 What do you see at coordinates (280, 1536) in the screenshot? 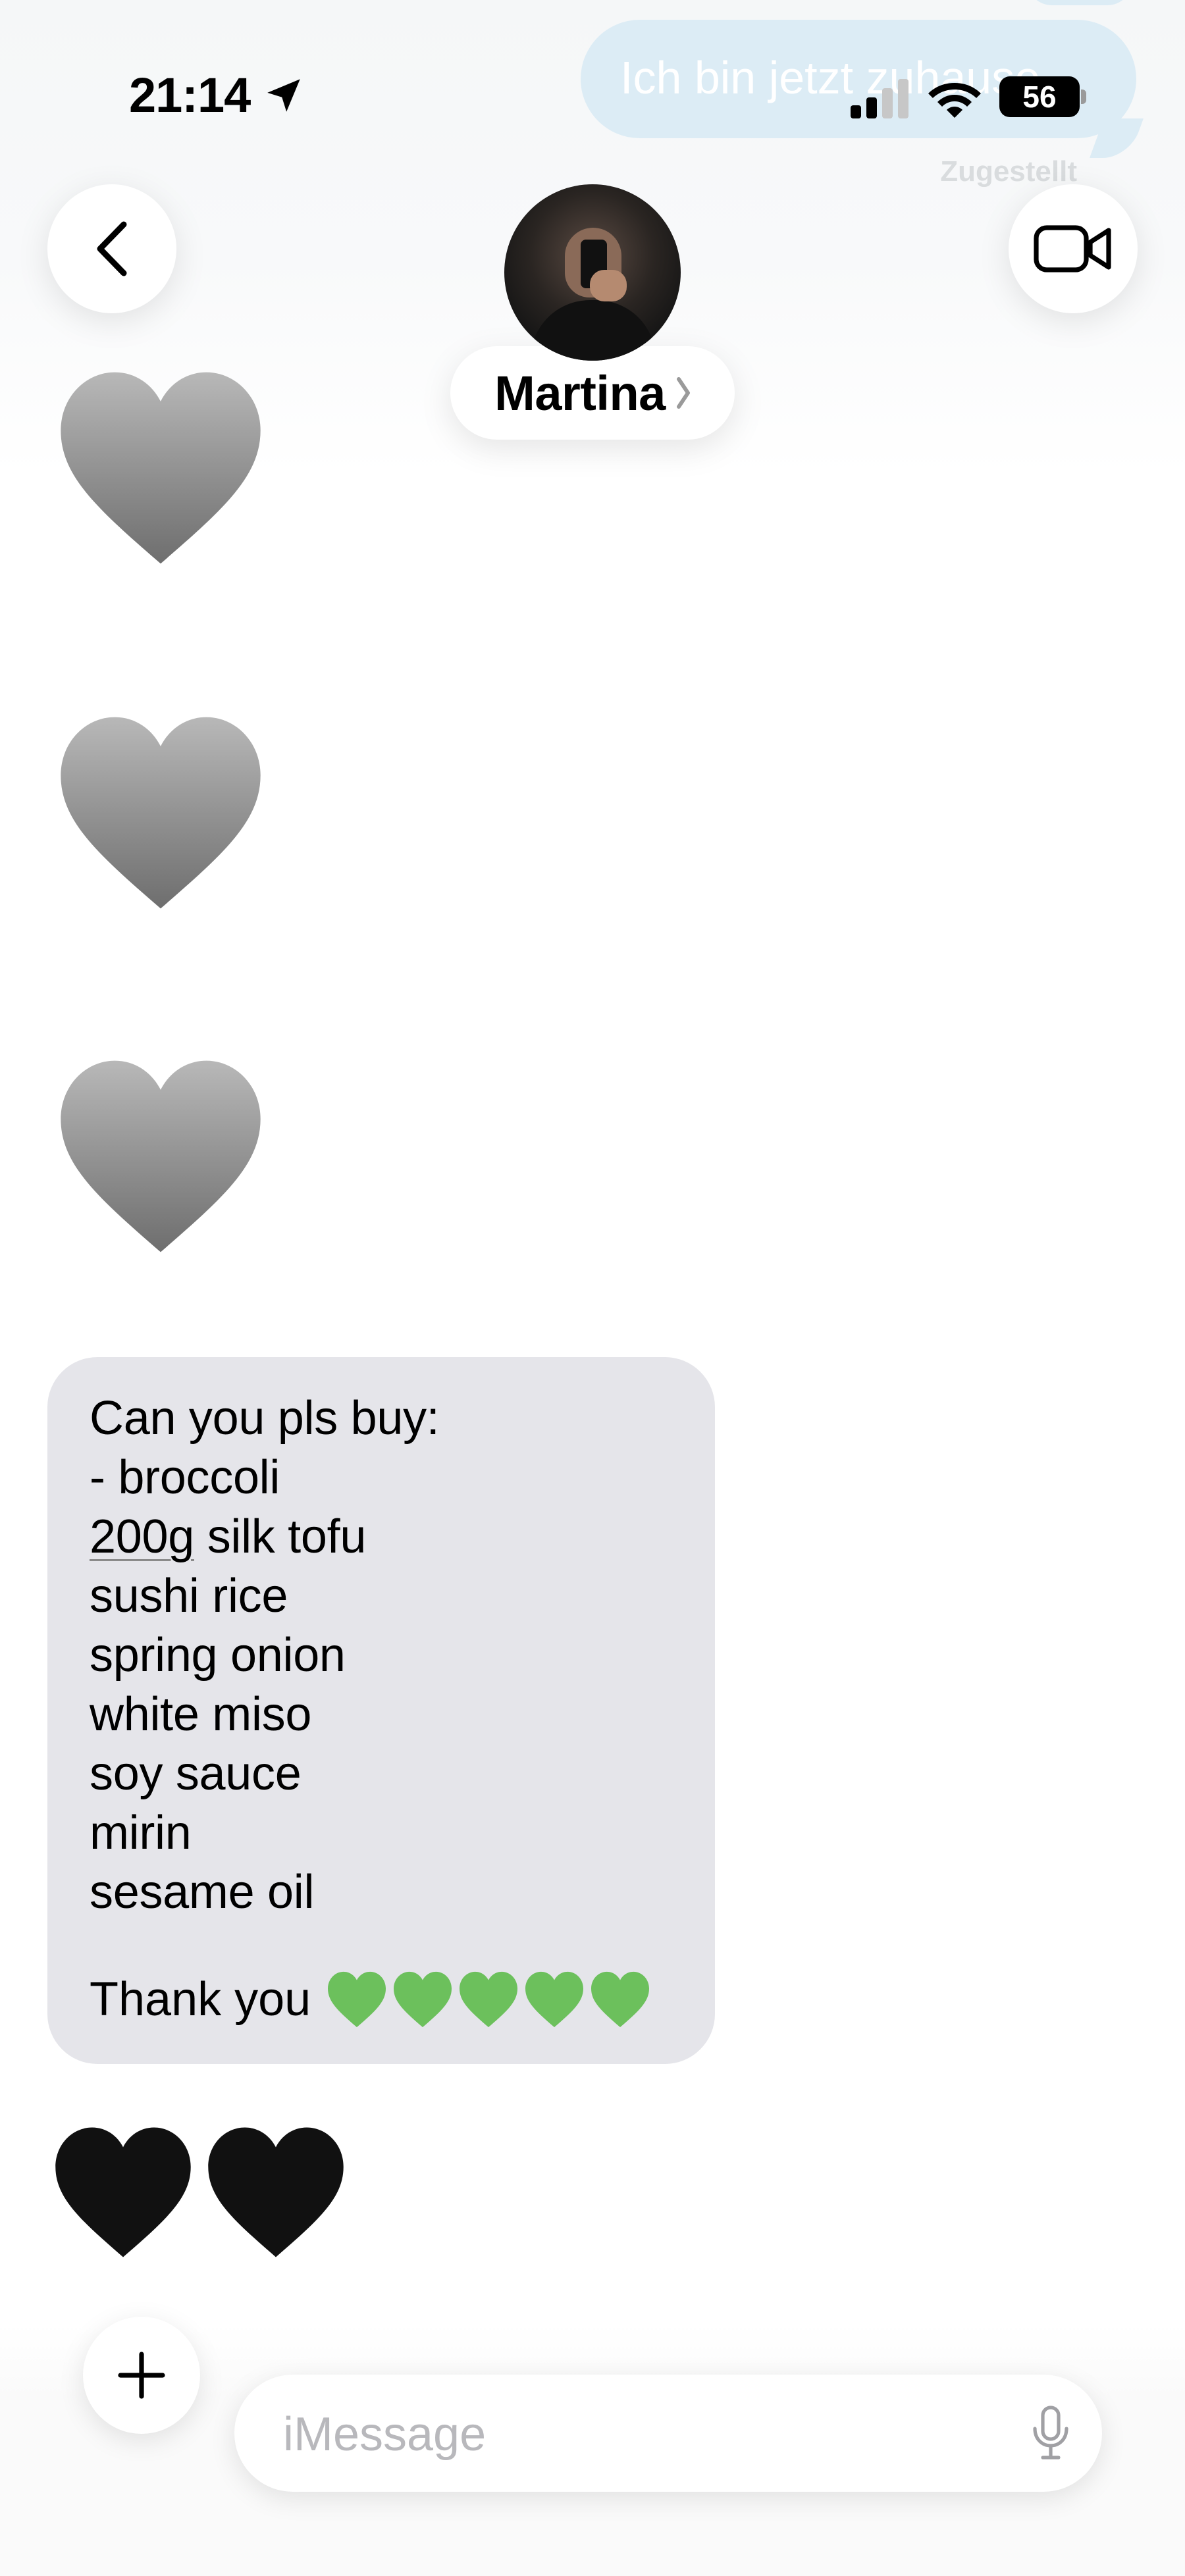
I see `message-line-rest: silk tofu` at bounding box center [280, 1536].